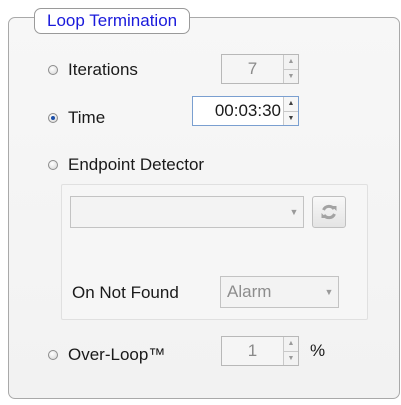 The image size is (401, 405). What do you see at coordinates (53, 70) in the screenshot?
I see `iterations-radio` at bounding box center [53, 70].